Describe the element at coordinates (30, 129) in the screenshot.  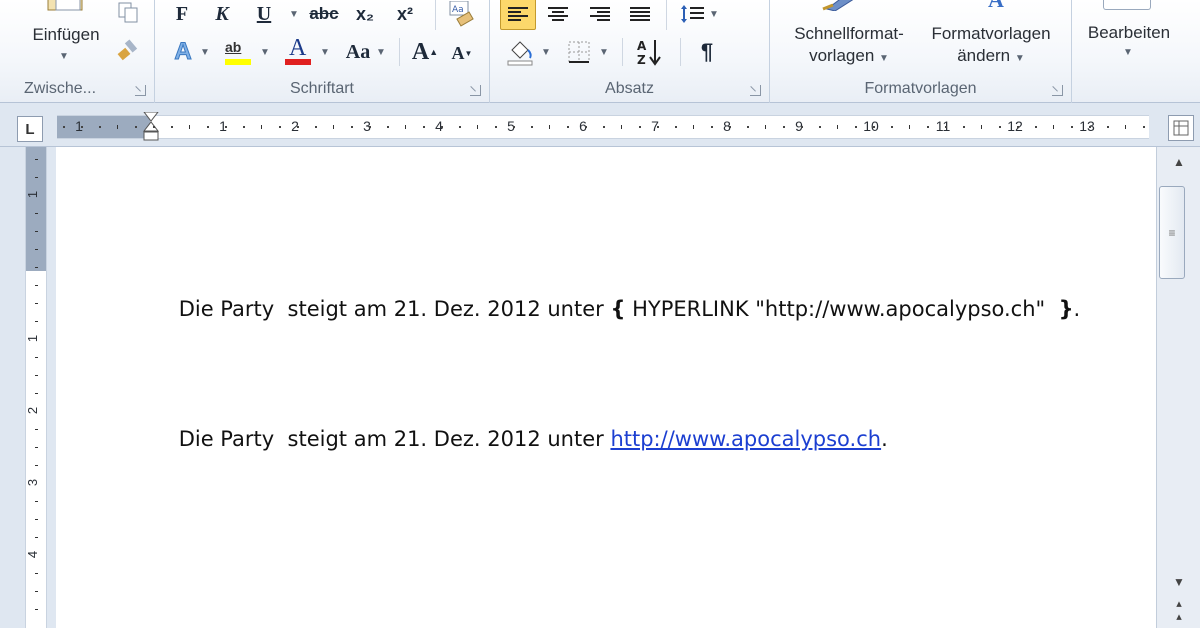
I see `tab-selector-button: L` at that location.